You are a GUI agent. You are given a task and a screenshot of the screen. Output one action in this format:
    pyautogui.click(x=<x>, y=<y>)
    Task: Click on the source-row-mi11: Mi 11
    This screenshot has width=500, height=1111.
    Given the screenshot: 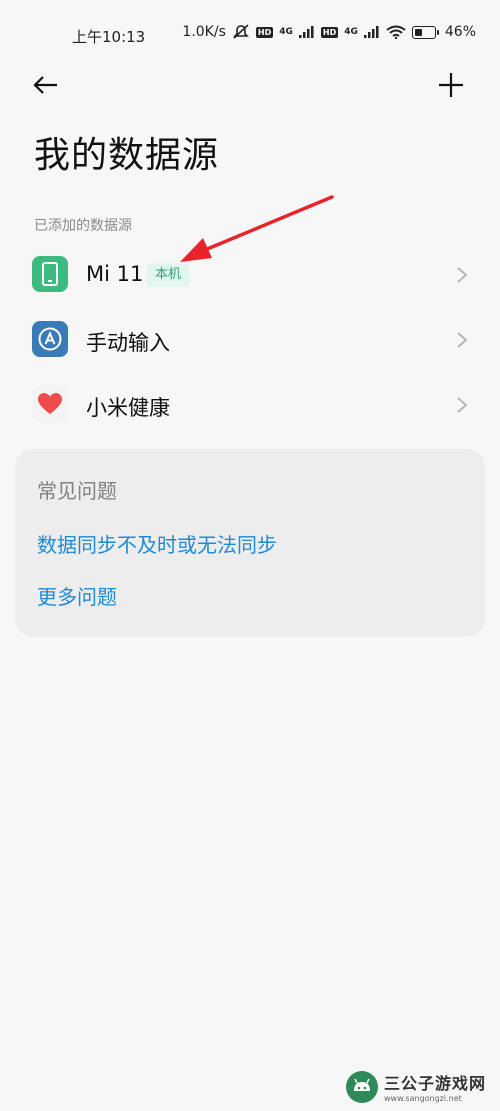 What is the action you would take?
    pyautogui.click(x=250, y=275)
    